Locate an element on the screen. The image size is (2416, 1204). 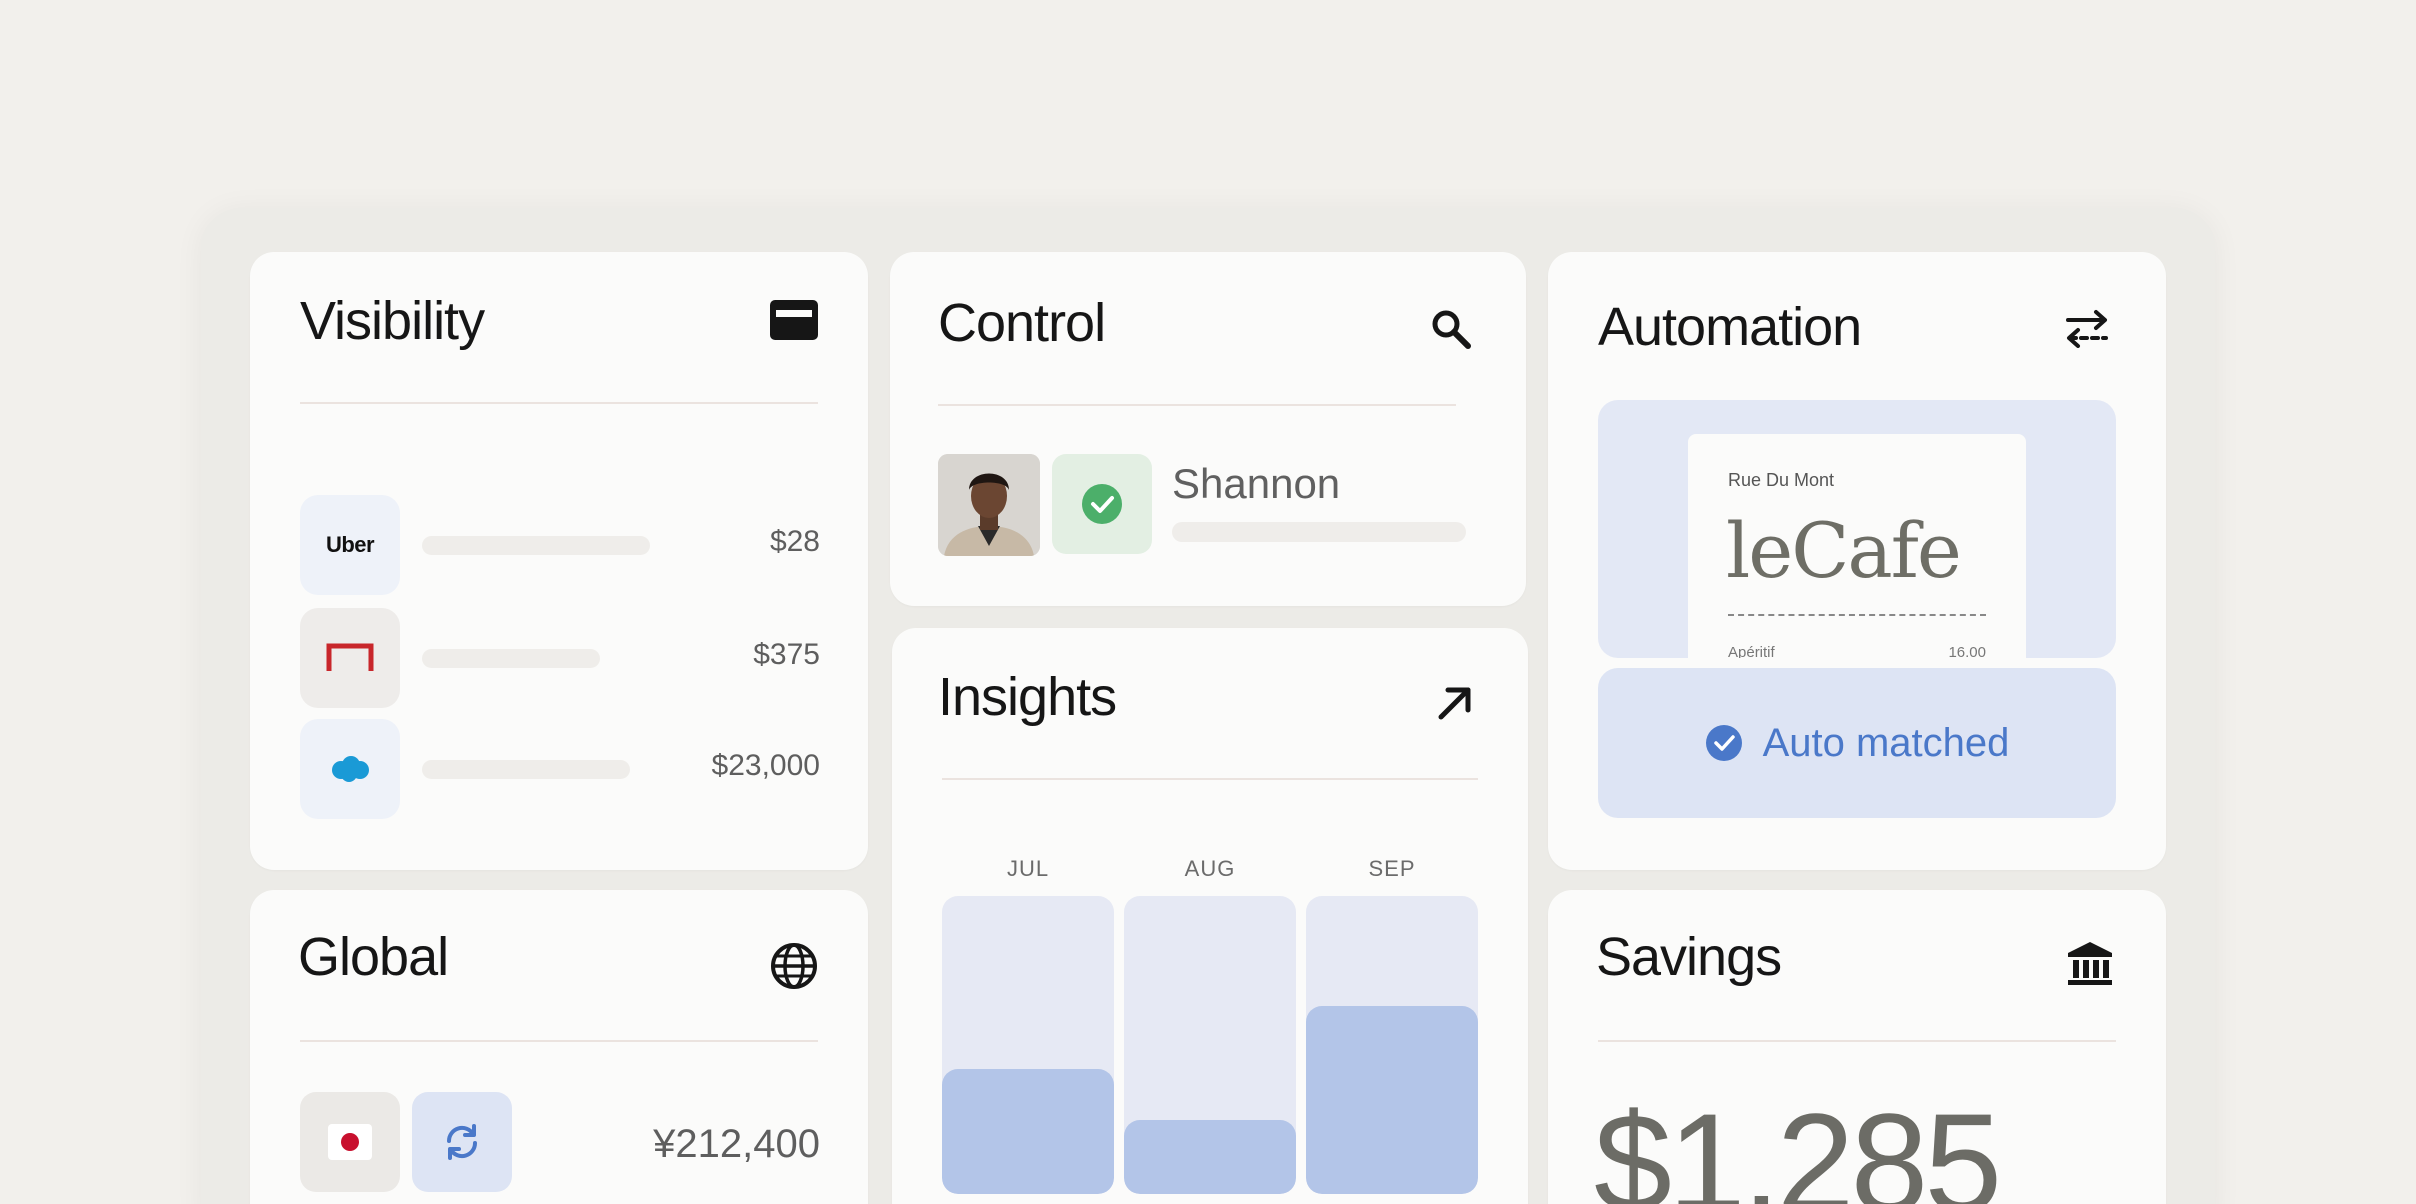
vendor-row-salesforce: $23,000 is located at coordinates (560, 769).